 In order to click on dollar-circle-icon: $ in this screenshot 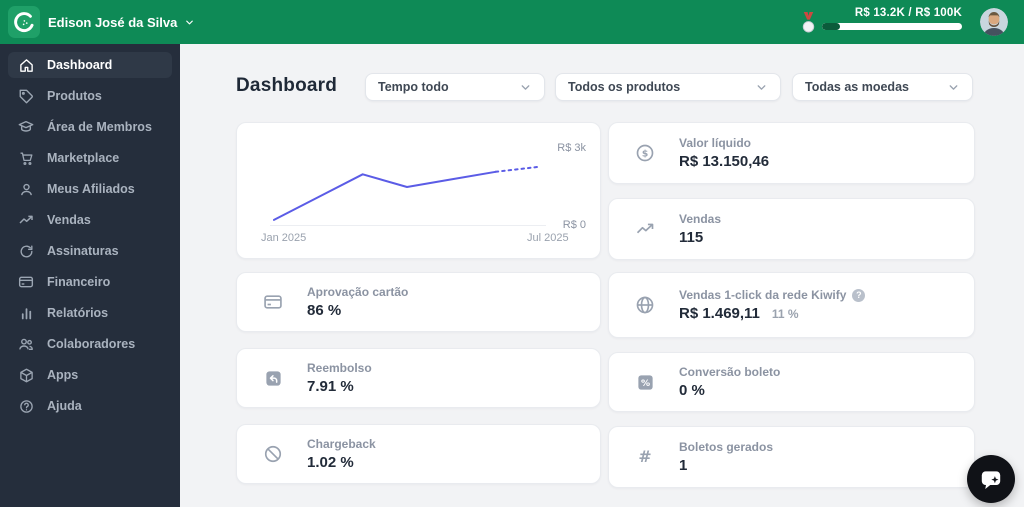, I will do `click(645, 153)`.